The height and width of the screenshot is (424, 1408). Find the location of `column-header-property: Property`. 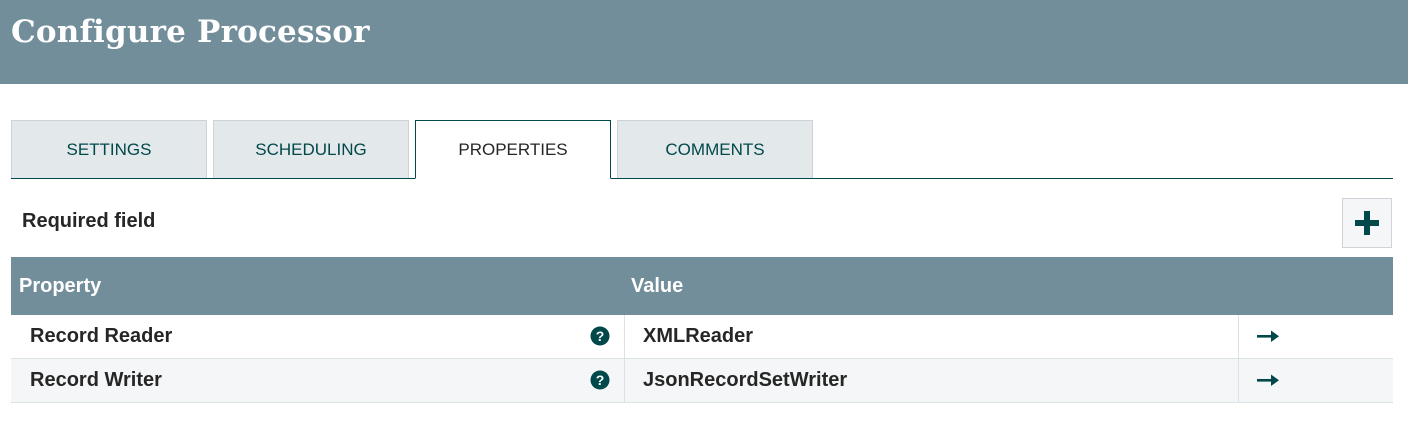

column-header-property: Property is located at coordinates (60, 286).